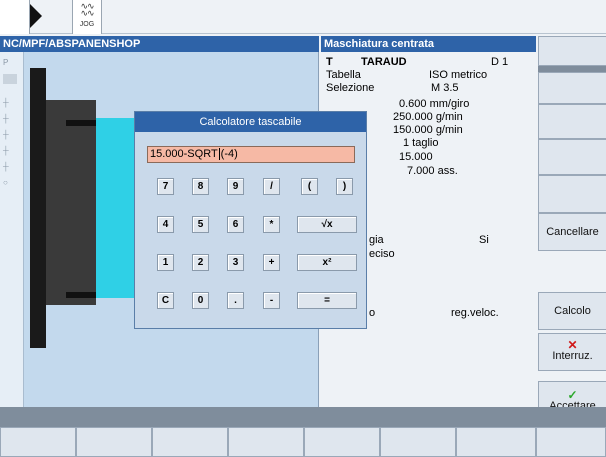 The width and height of the screenshot is (606, 457). I want to click on t-label: T, so click(329, 62).